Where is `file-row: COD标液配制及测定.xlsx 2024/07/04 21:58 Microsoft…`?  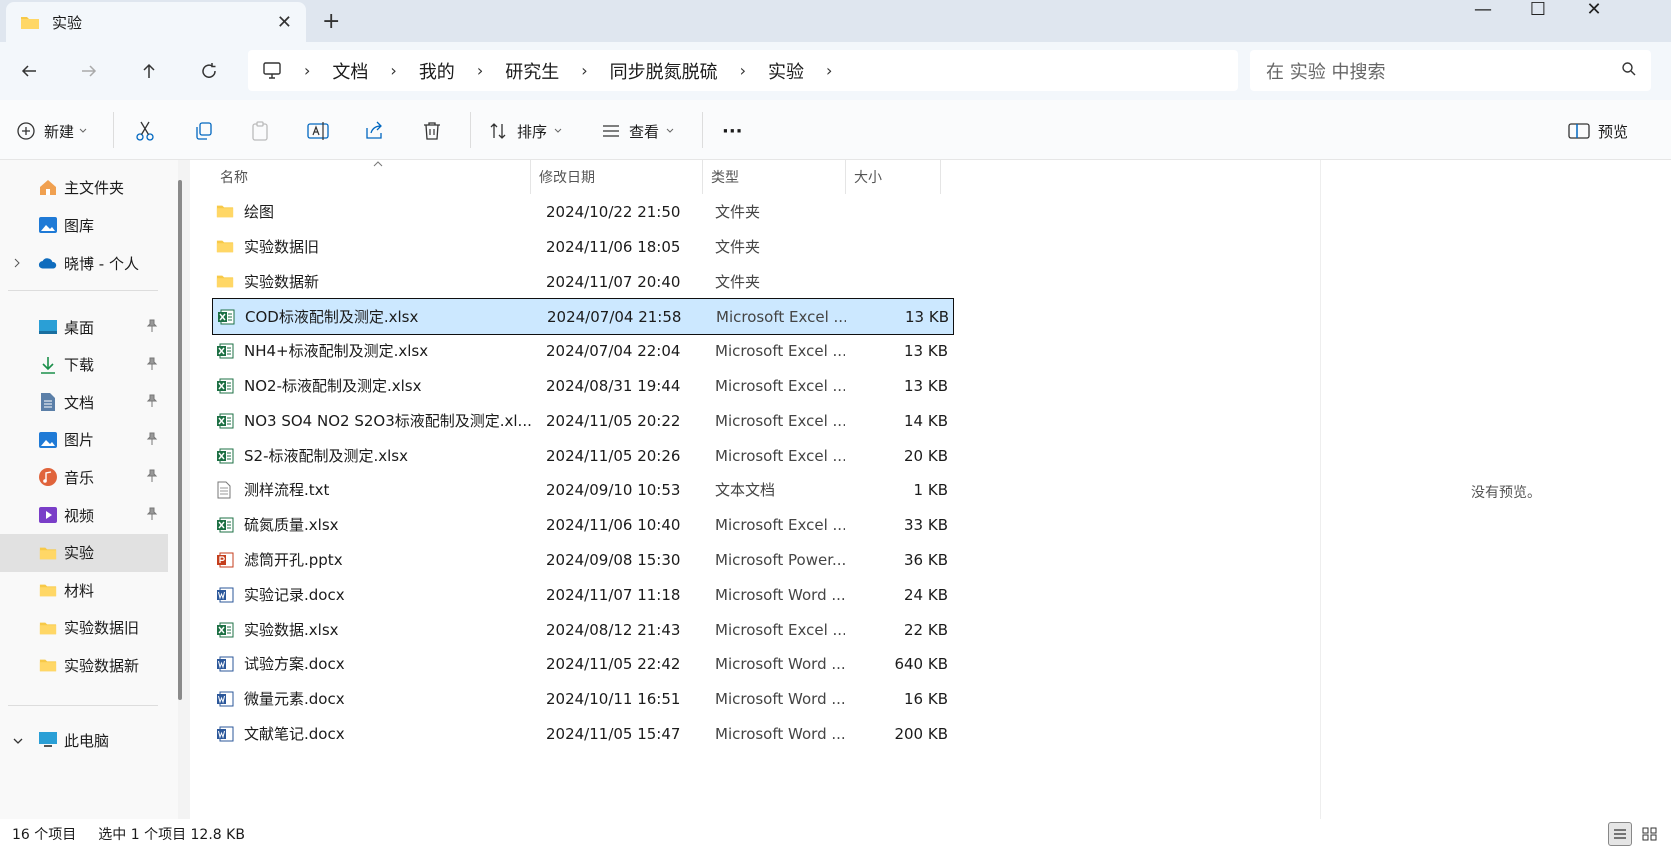
file-row: COD标液配制及测定.xlsx 2024/07/04 21:58 Microsoft… is located at coordinates (583, 317).